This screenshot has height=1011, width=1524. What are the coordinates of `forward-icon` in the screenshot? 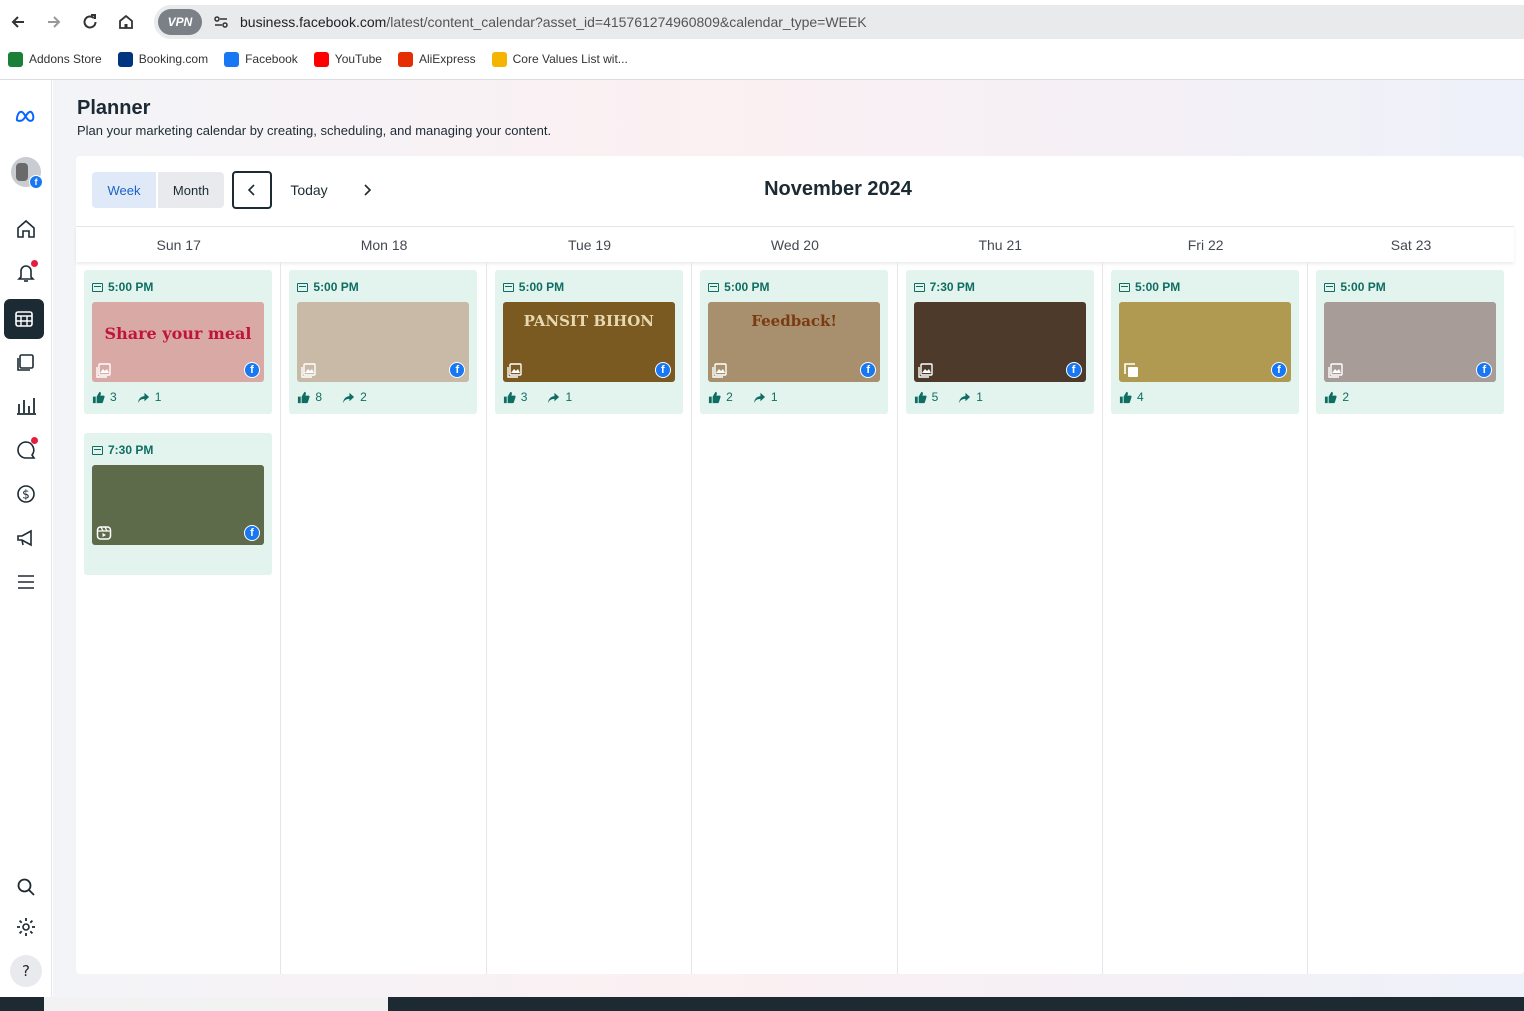 It's located at (54, 22).